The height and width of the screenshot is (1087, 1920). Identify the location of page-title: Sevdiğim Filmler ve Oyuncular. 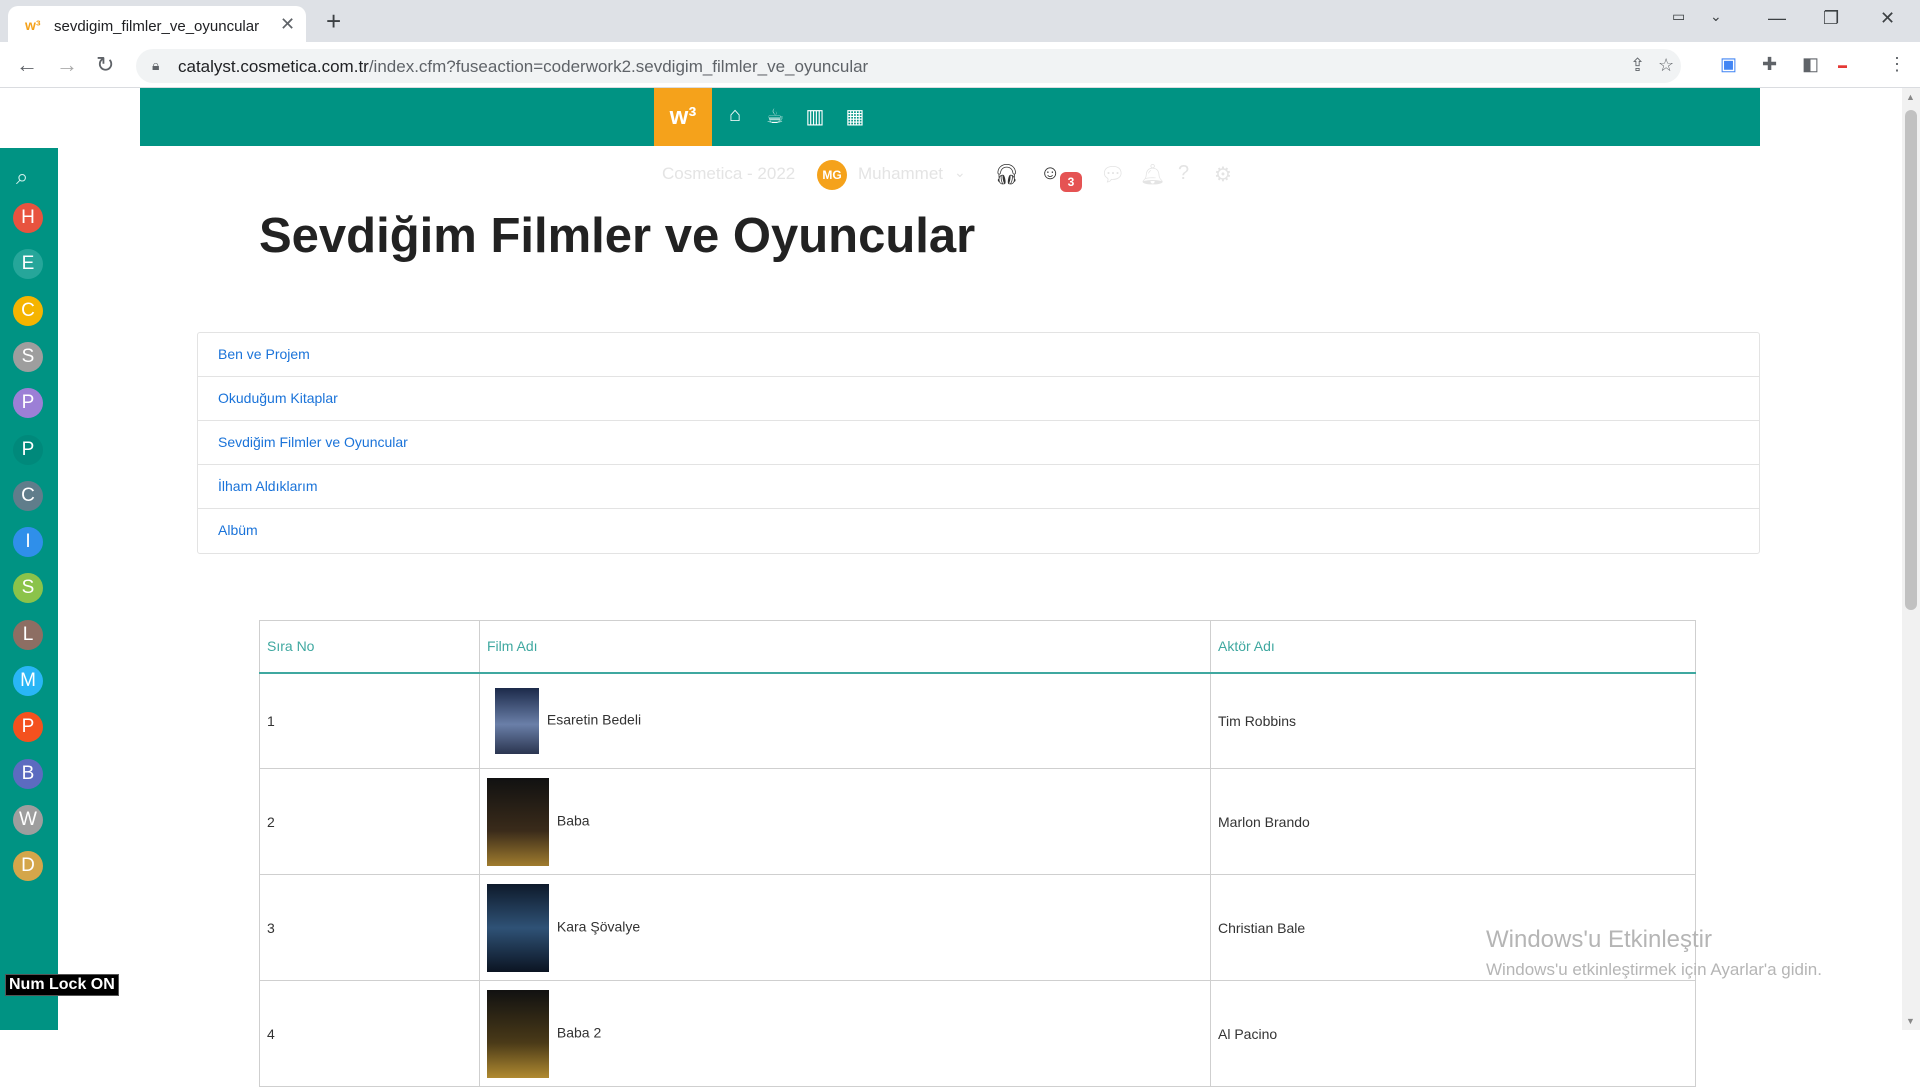
(617, 236).